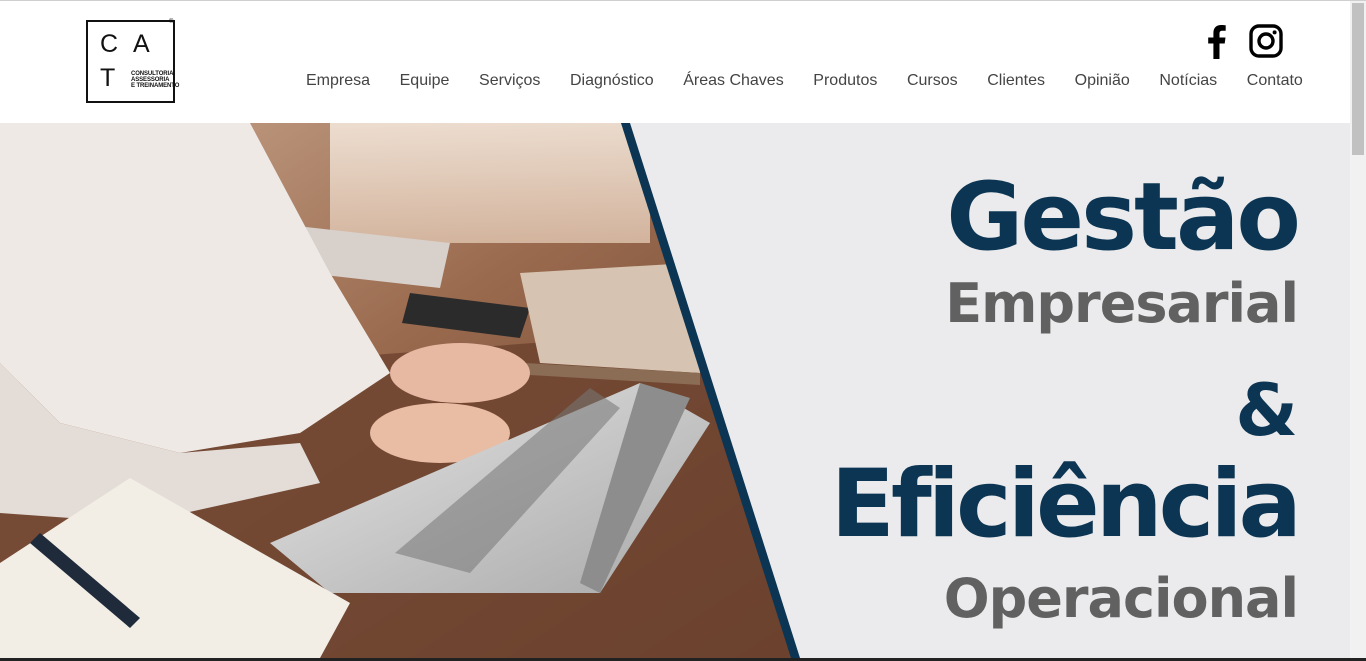  What do you see at coordinates (612, 81) in the screenshot?
I see `nav-item-diagnostico: Diagnóstico` at bounding box center [612, 81].